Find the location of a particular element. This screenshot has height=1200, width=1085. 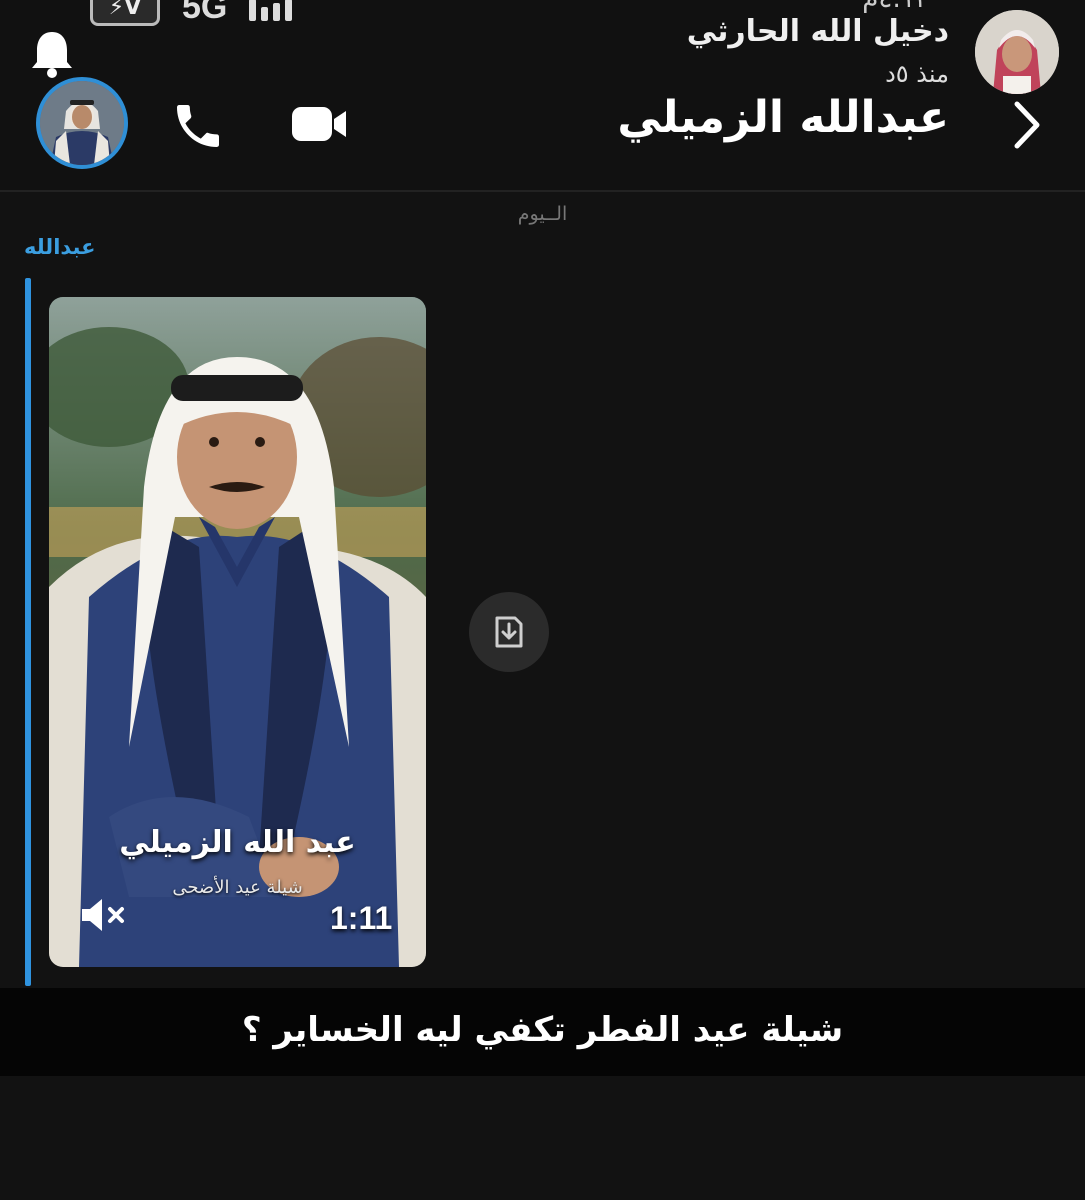

signal-icon is located at coordinates (271, 10).